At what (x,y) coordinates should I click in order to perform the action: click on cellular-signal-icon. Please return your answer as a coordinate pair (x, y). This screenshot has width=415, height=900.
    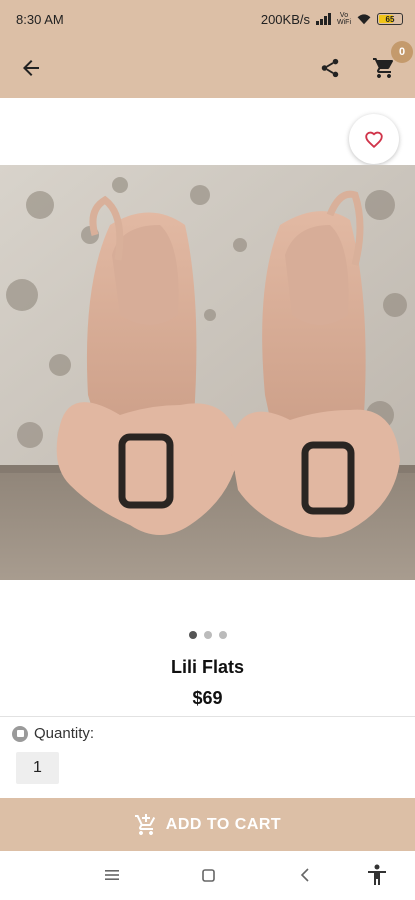
    Looking at the image, I should click on (323, 19).